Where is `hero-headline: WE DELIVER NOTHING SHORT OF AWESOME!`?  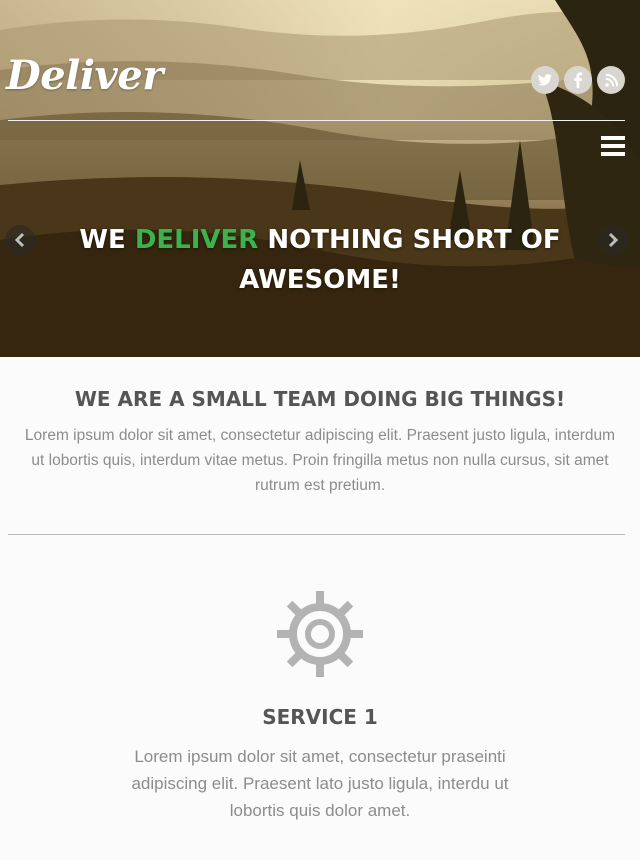 hero-headline: WE DELIVER NOTHING SHORT OF AWESOME! is located at coordinates (320, 260).